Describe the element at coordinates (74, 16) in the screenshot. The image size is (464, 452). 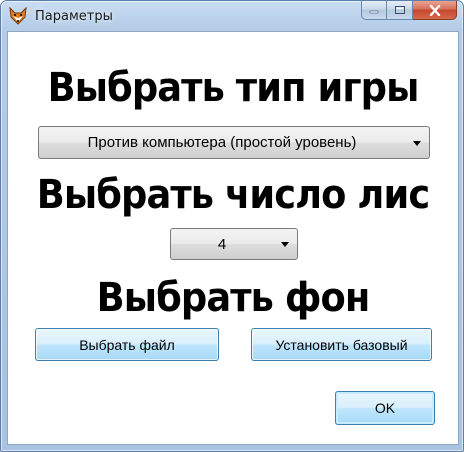
I see `window-title: Параметры` at that location.